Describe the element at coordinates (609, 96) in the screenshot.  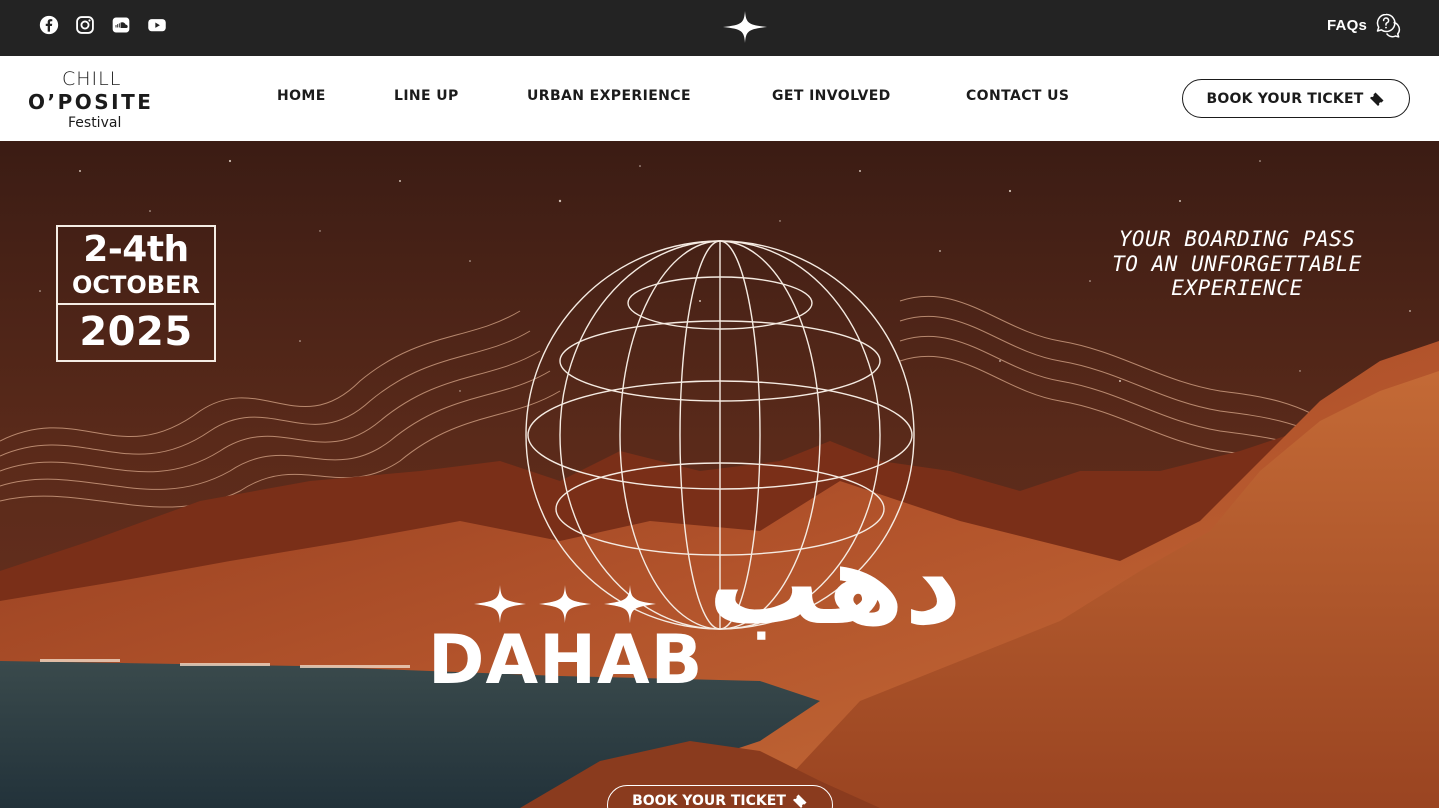
I see `nav-item-urban-experience: URBAN EXPERIENCE` at that location.